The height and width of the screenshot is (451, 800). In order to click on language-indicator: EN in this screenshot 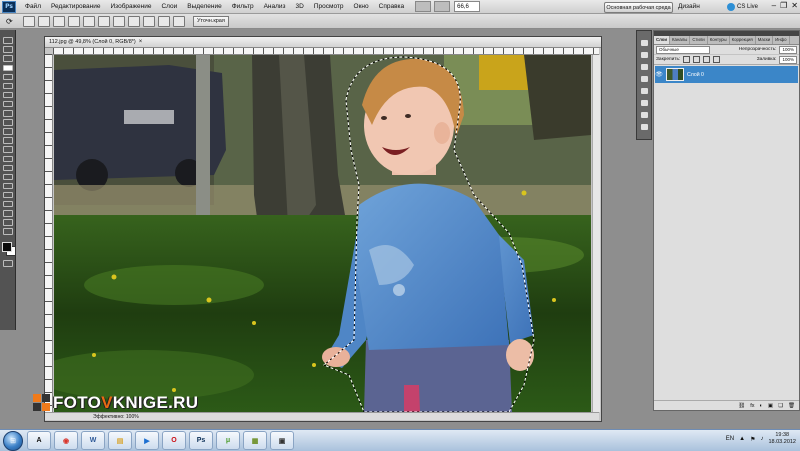, I will do `click(730, 439)`.